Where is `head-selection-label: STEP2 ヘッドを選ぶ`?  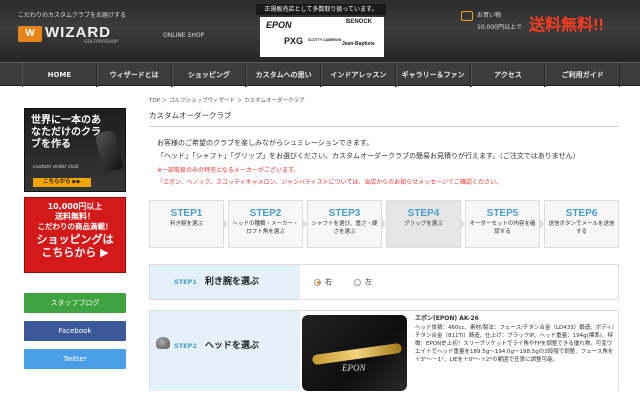
head-selection-label: STEP2 ヘッドを選ぶ is located at coordinates (225, 351).